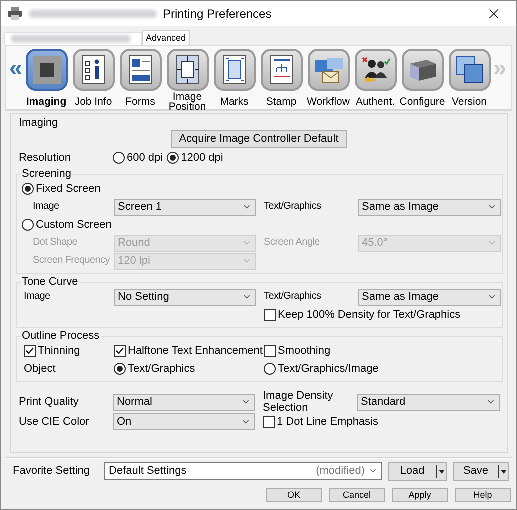 The image size is (517, 510). Describe the element at coordinates (185, 297) in the screenshot. I see `dropdown: No Setting` at that location.